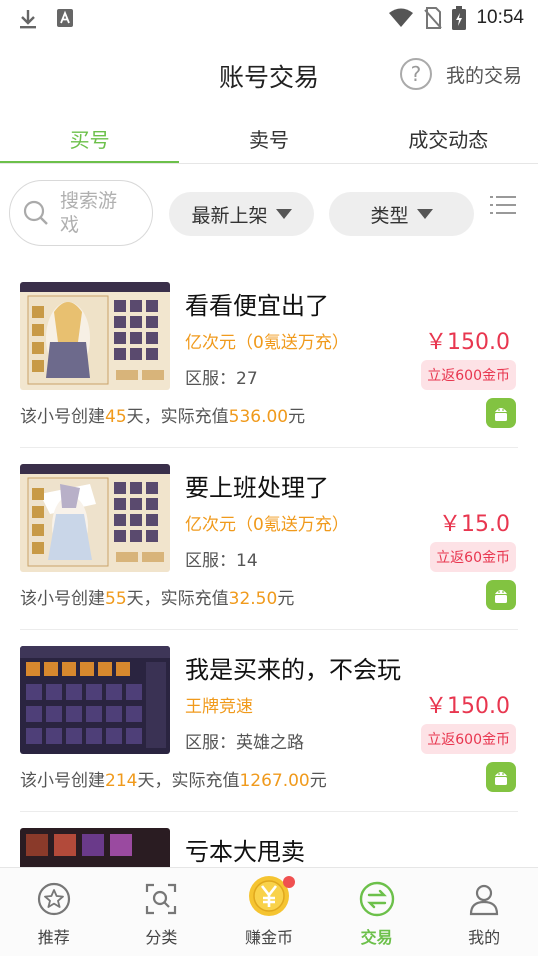  Describe the element at coordinates (459, 18) in the screenshot. I see `battery-charging-icon` at that location.